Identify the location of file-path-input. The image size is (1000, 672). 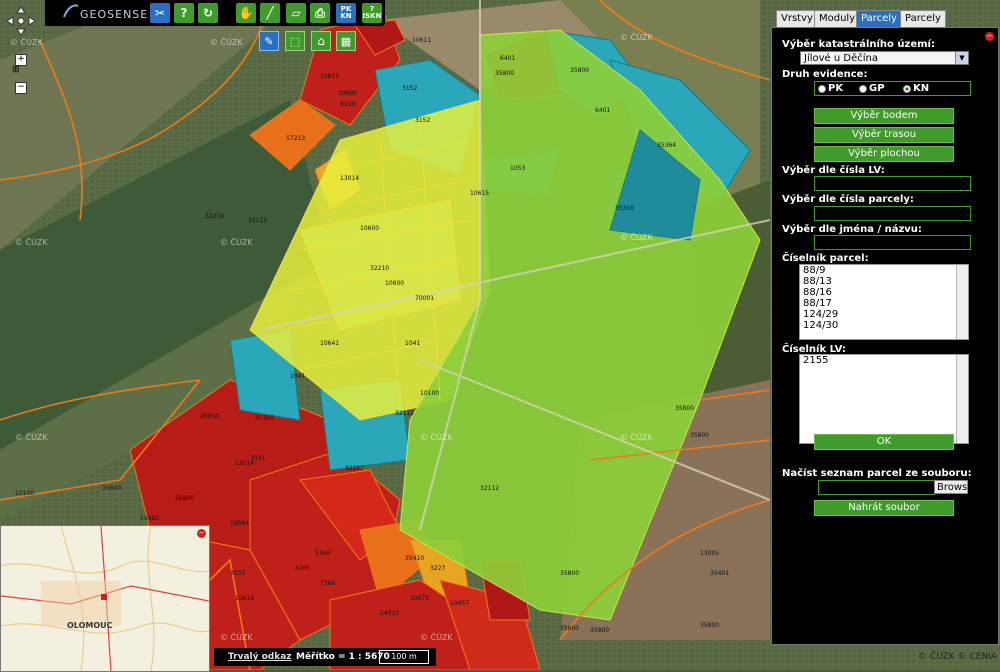
(876, 487).